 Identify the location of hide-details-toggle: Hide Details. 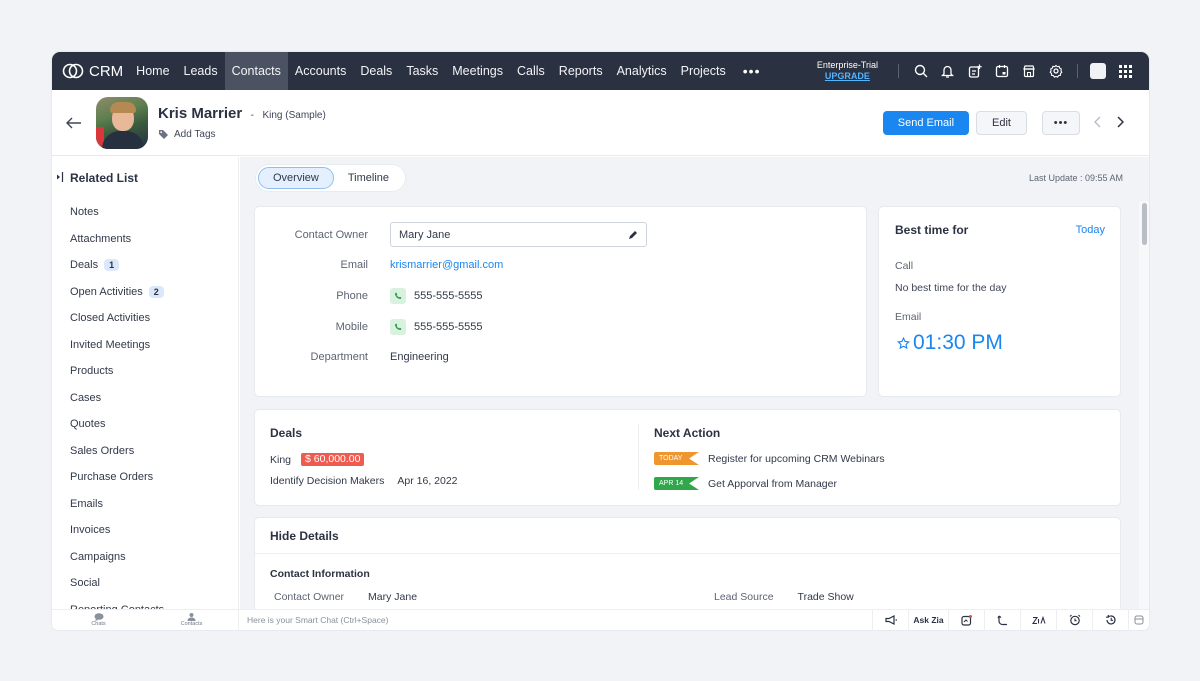
(687, 536).